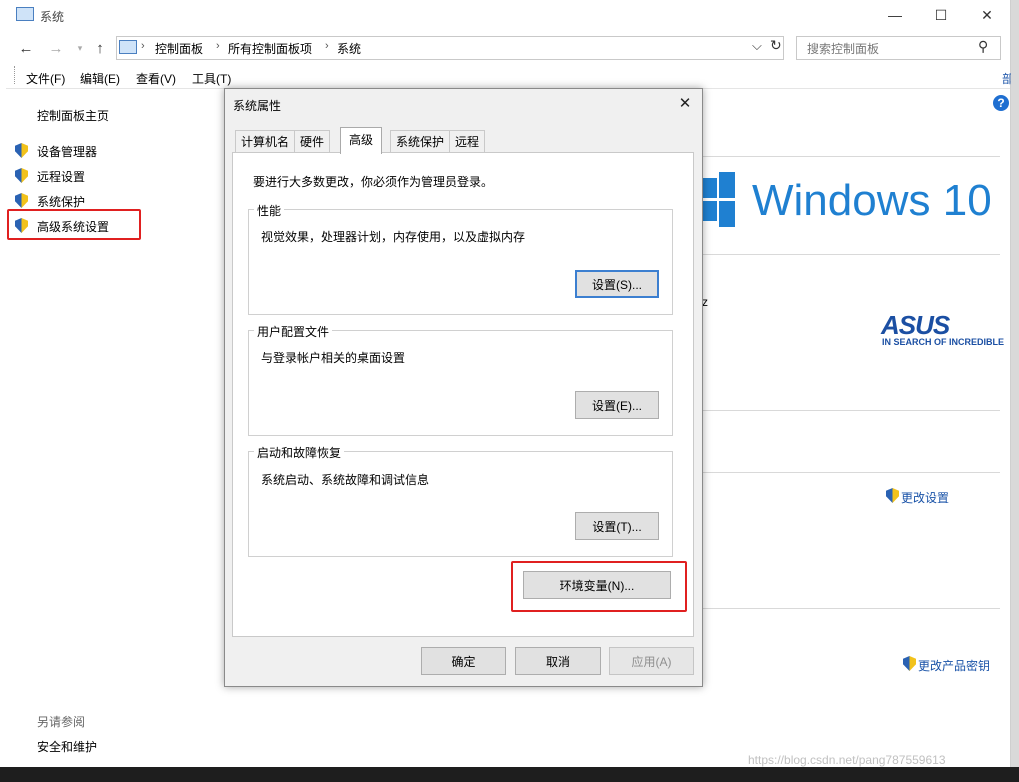 This screenshot has height=782, width=1019. I want to click on address-dropdown-icon: ⌵, so click(757, 46).